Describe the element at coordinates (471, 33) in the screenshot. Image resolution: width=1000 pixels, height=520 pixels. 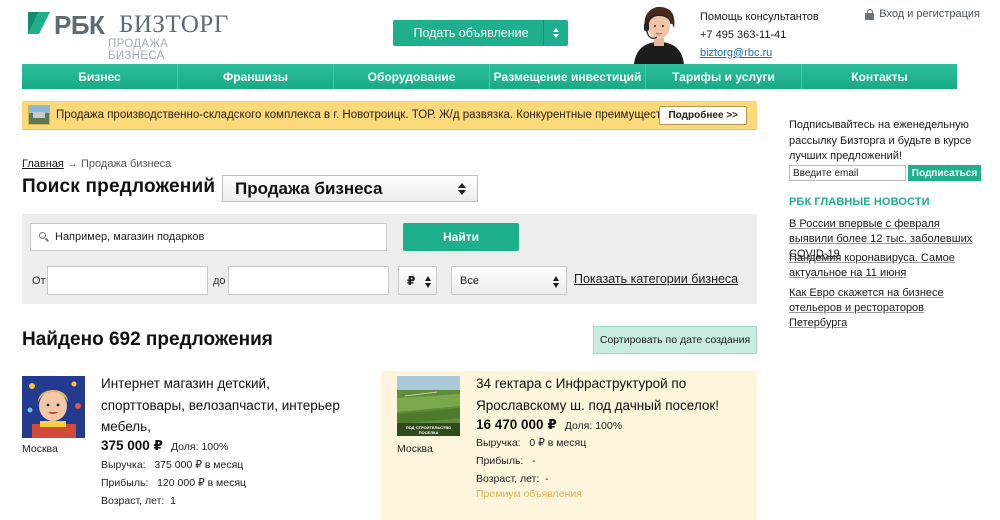
I see `post-ad-label: Подать объявление` at that location.